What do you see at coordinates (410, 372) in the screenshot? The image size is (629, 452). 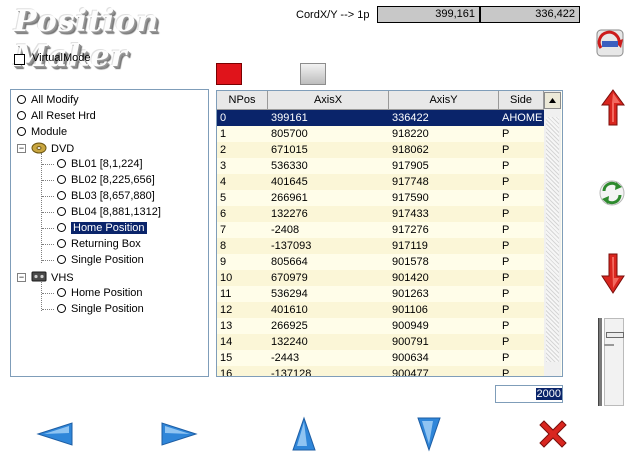 I see `cell-axisy: 900477` at bounding box center [410, 372].